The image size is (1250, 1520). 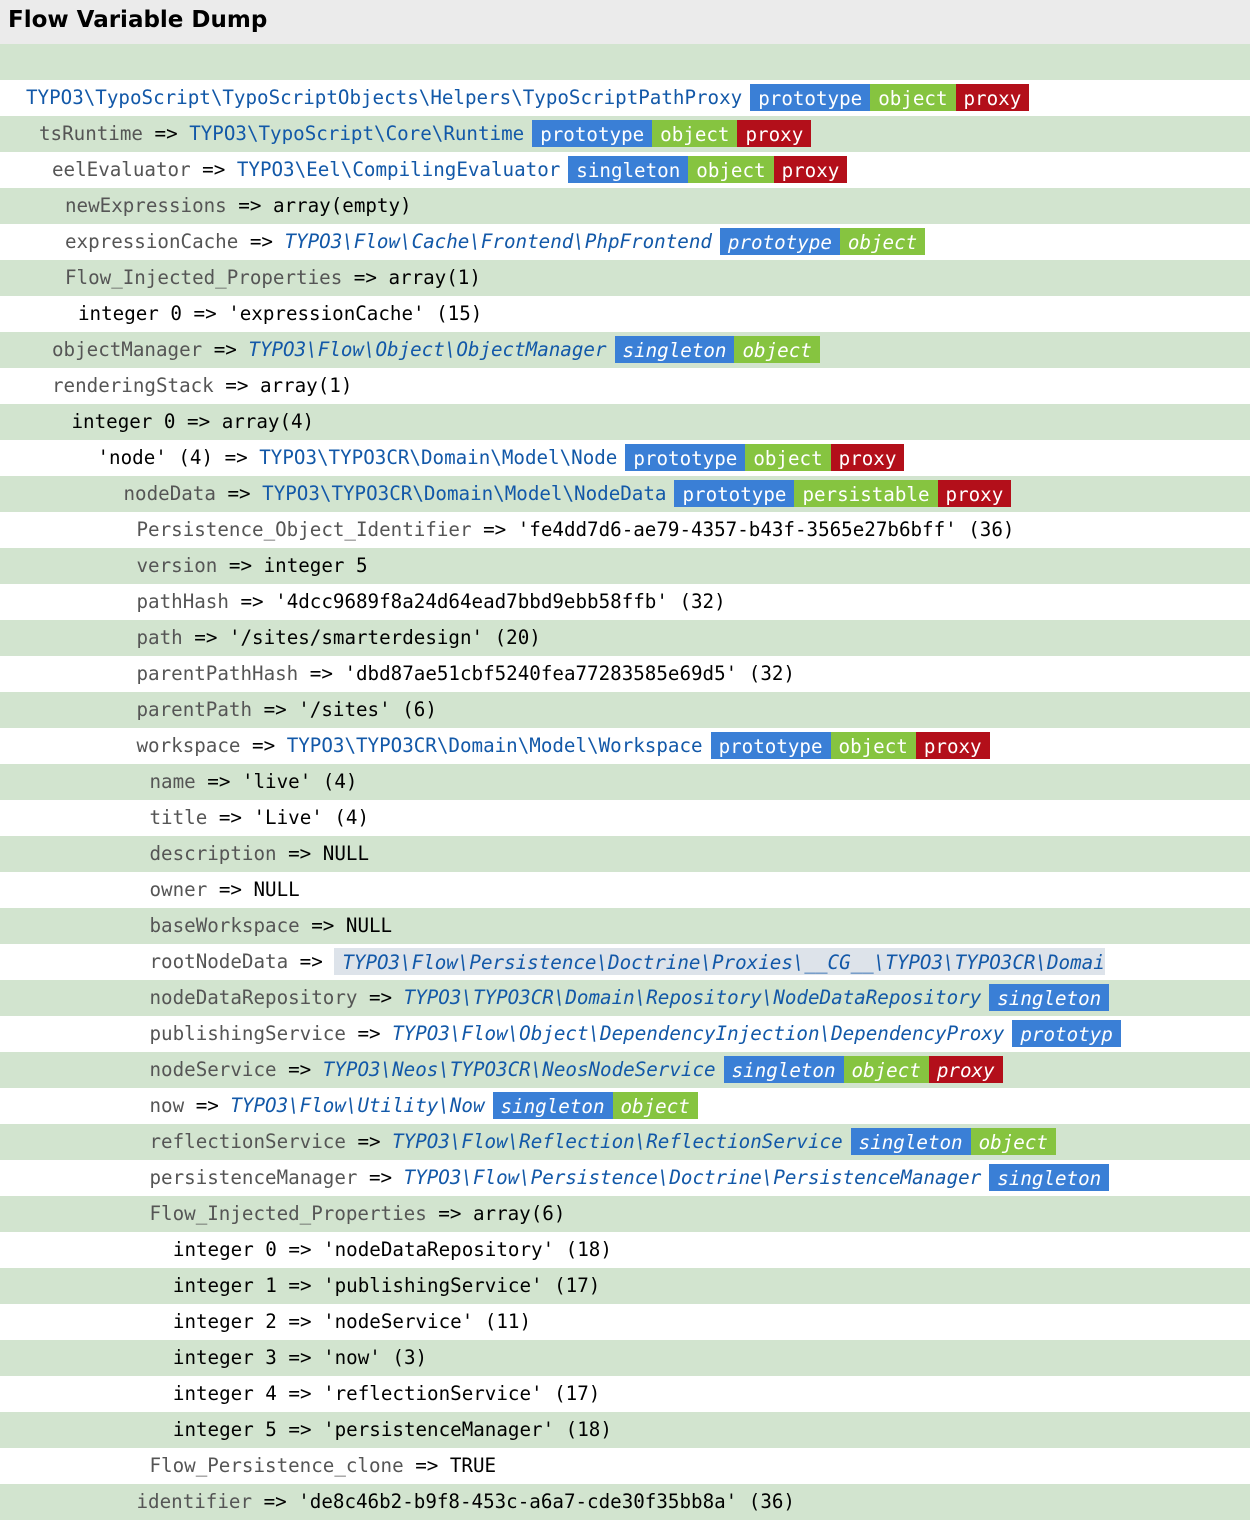 What do you see at coordinates (133, 385) in the screenshot?
I see `property-key: renderingStack` at bounding box center [133, 385].